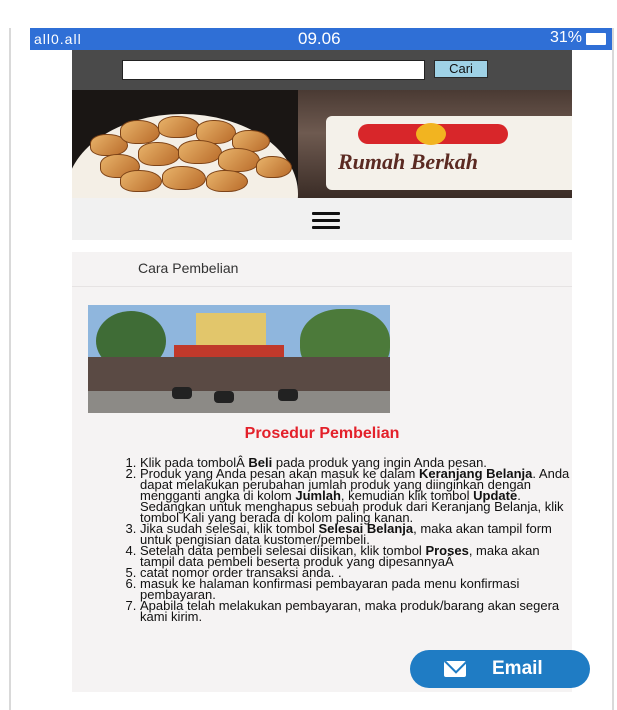 Image resolution: width=617 pixels, height=710 pixels. I want to click on section-title: Prosedur Pembelian, so click(322, 433).